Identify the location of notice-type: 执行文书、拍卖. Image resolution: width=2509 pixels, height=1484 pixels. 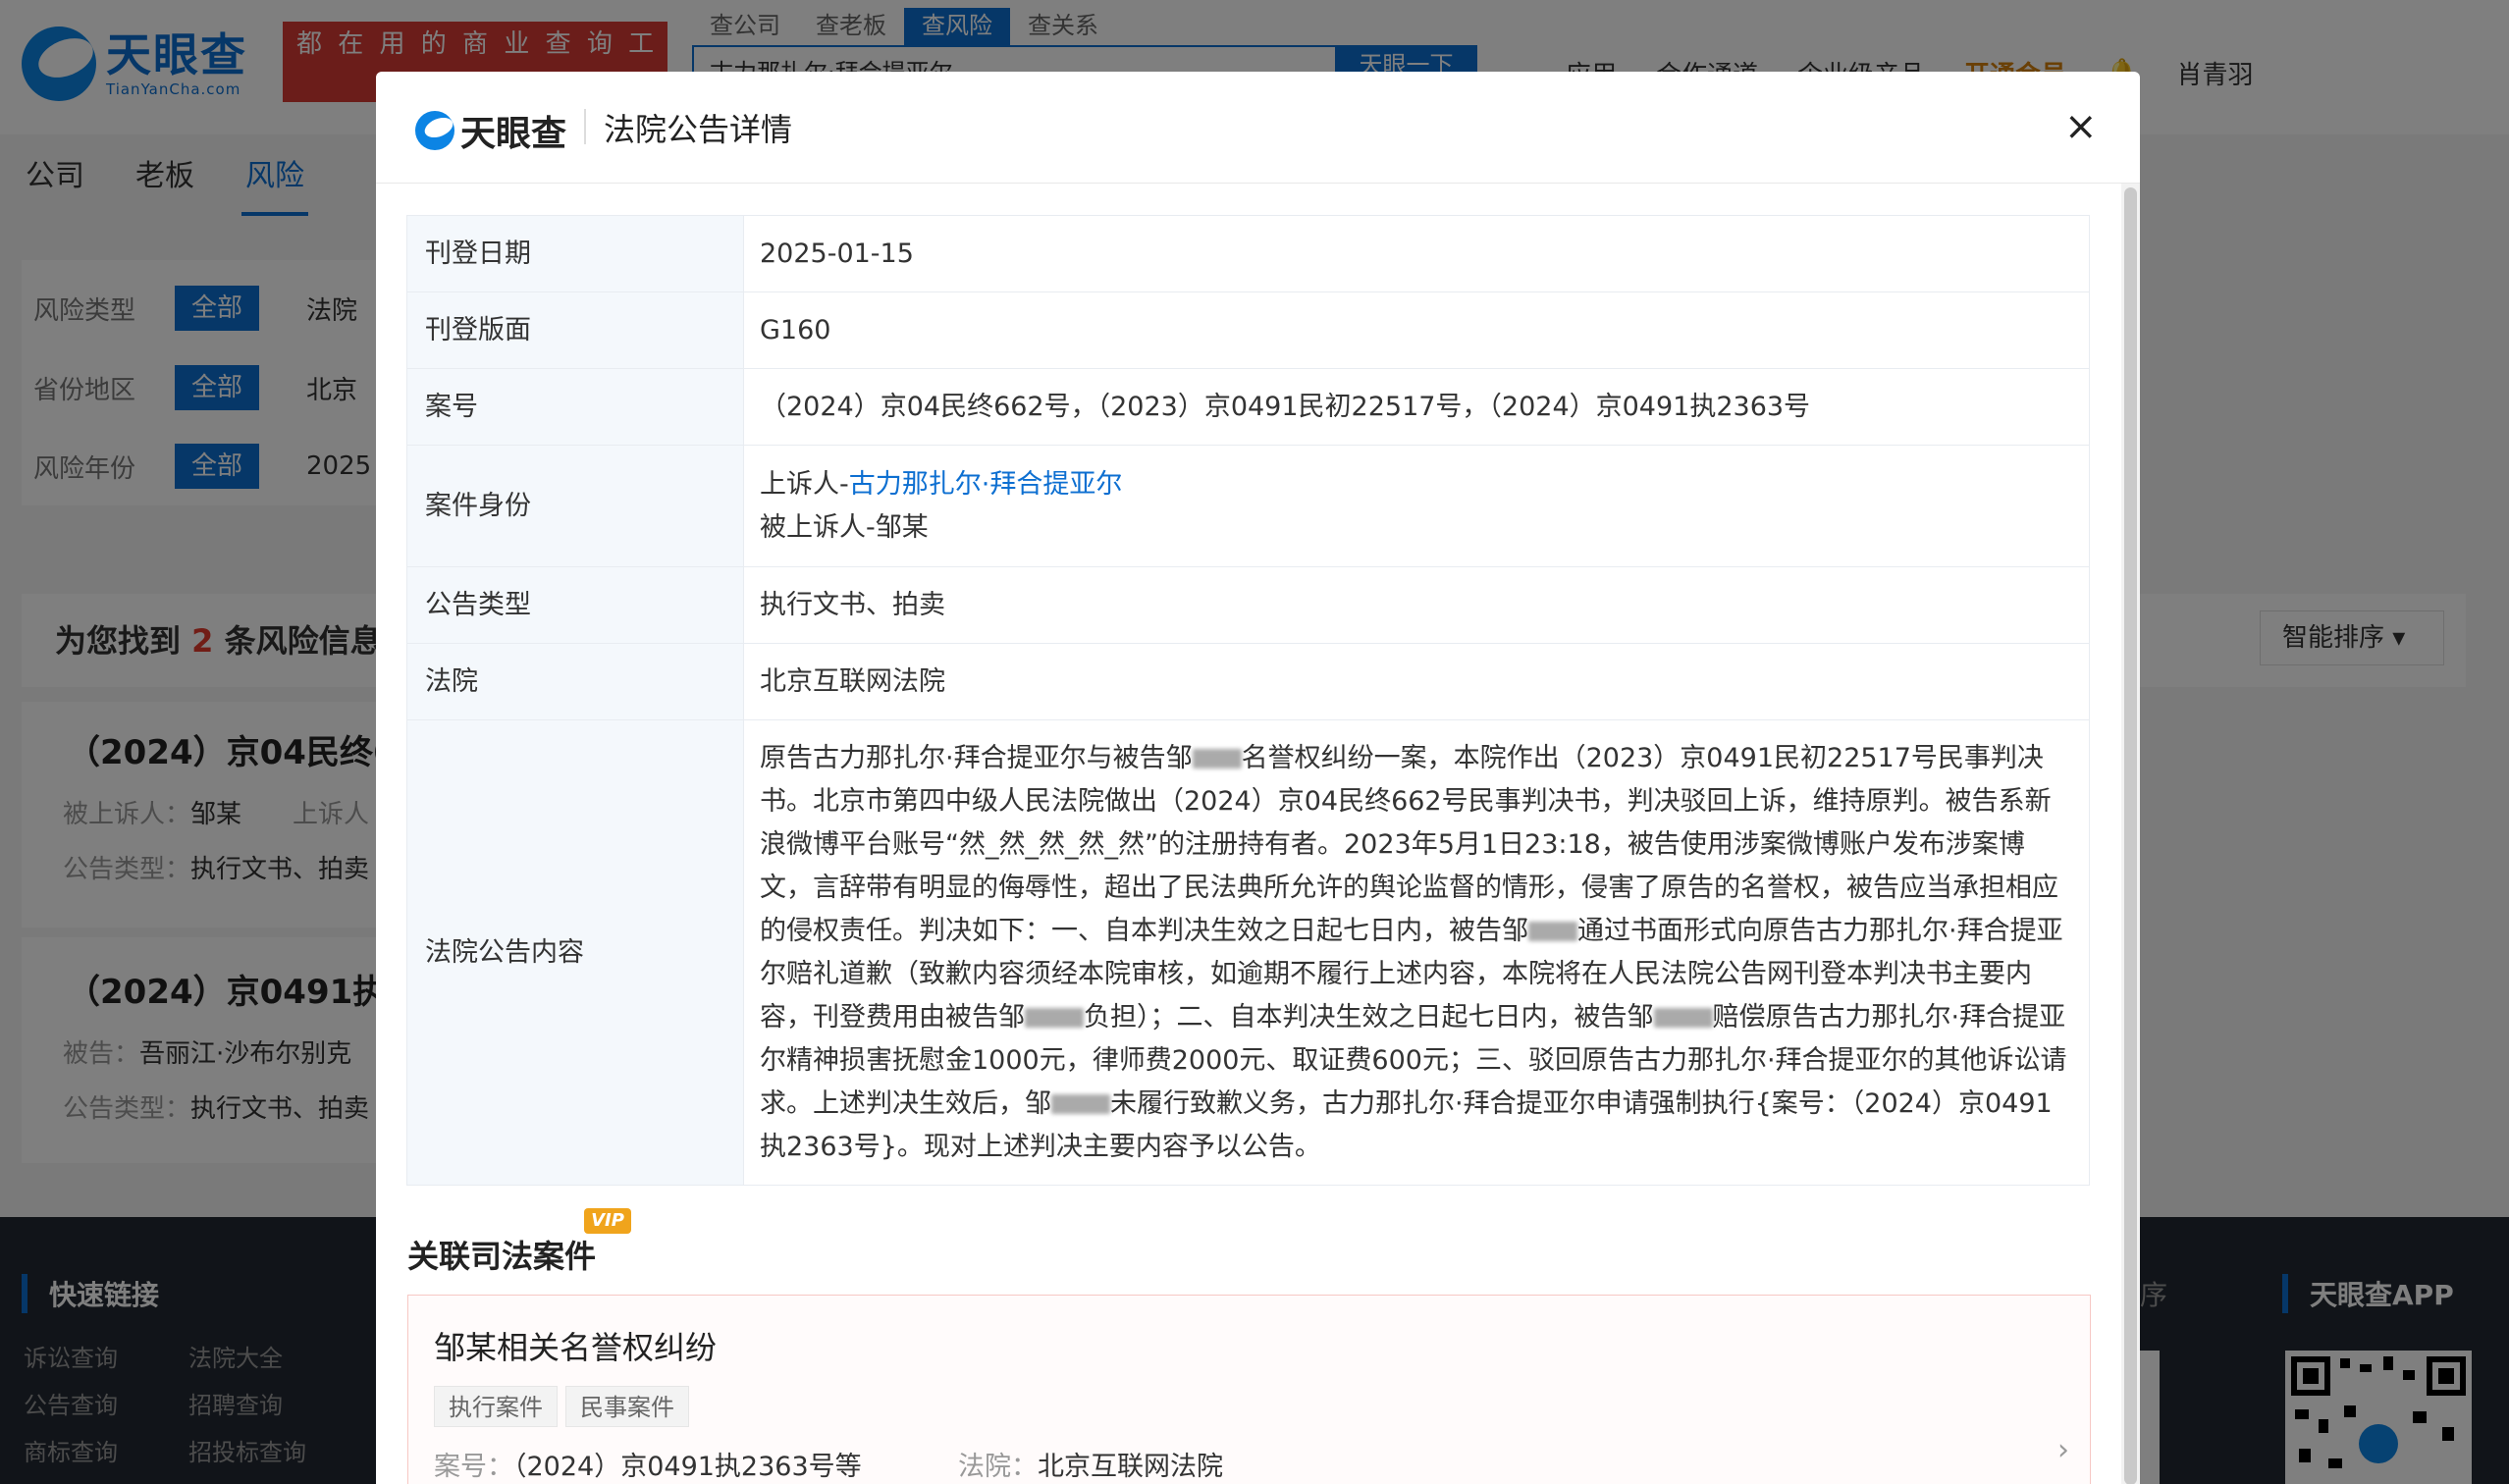
(1417, 605).